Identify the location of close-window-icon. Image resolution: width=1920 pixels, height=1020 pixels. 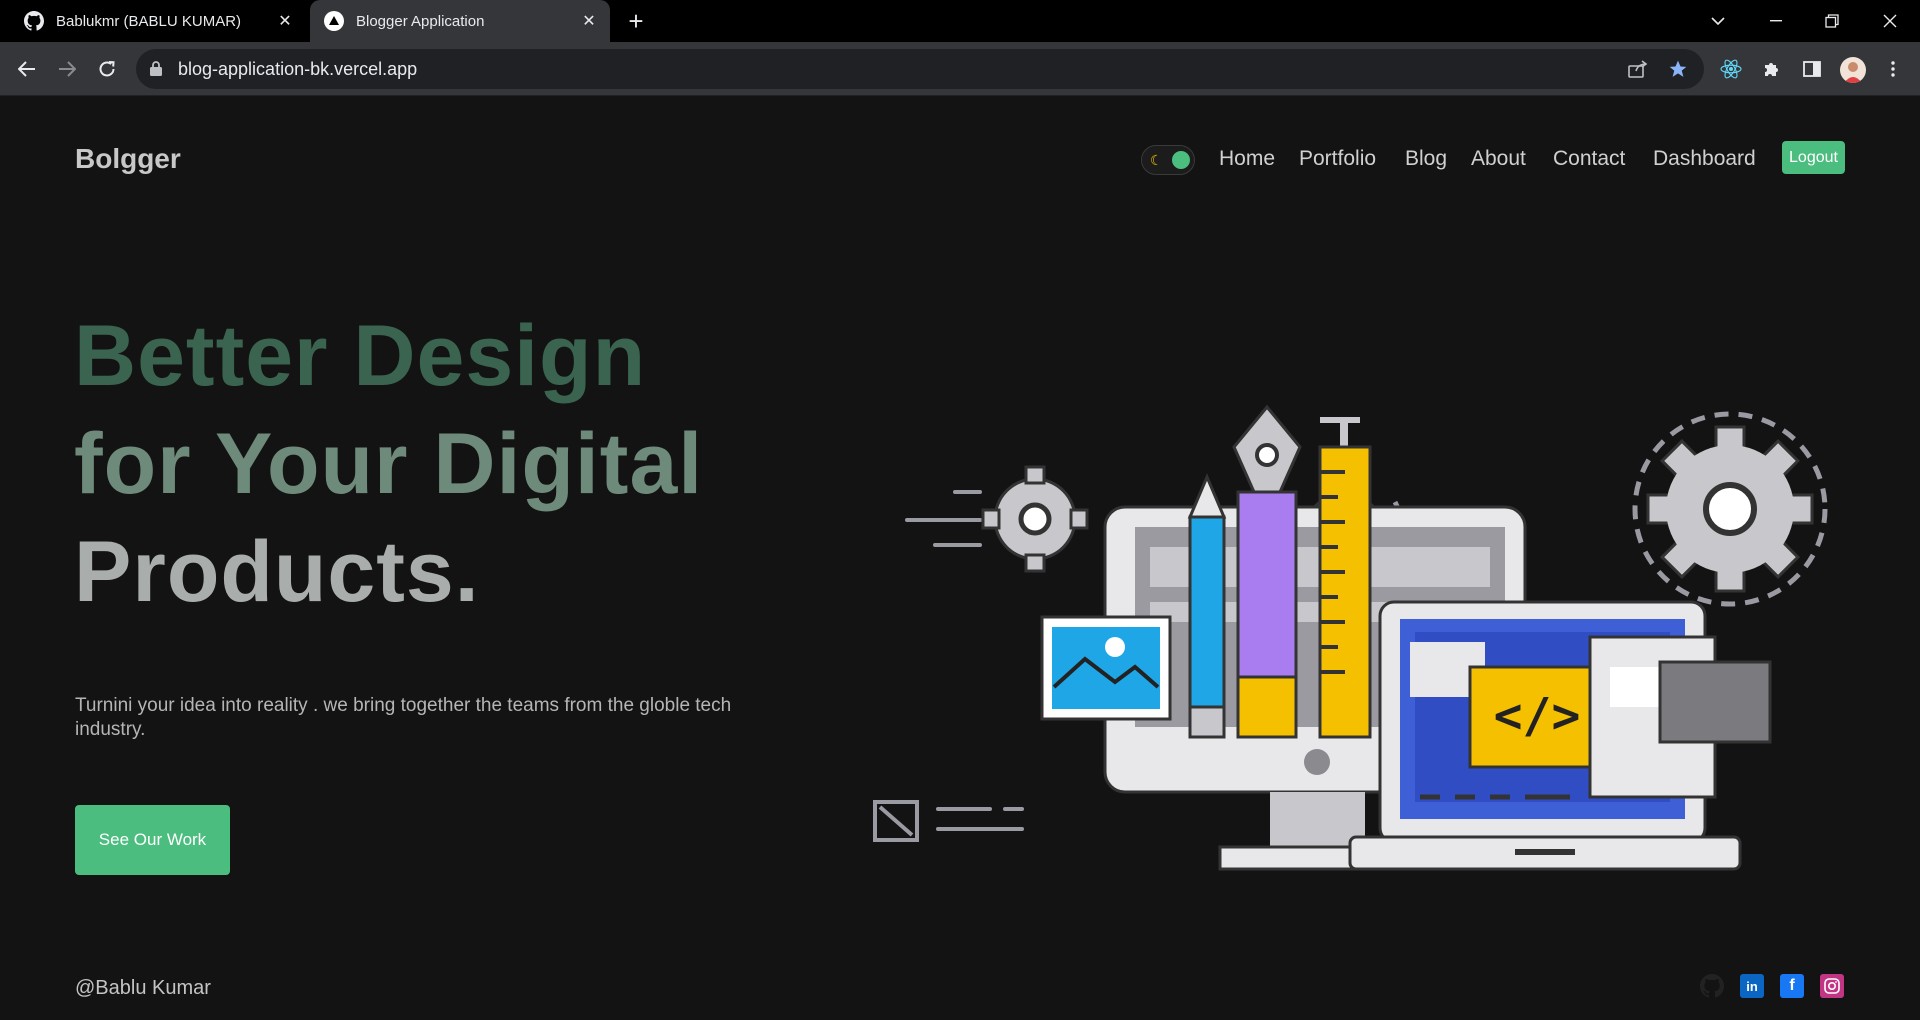
(1890, 21).